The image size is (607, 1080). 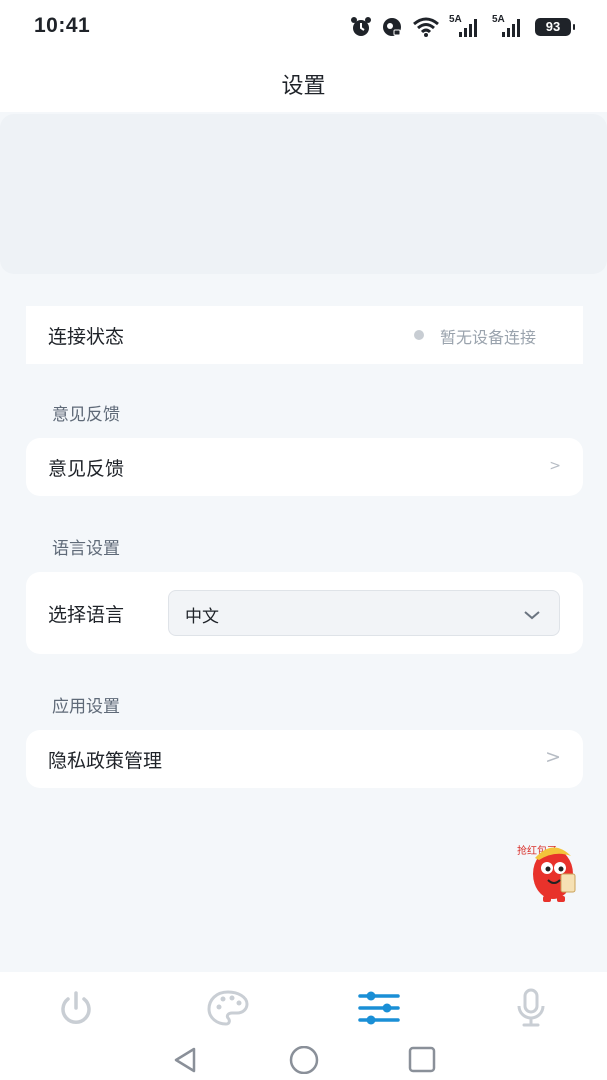 What do you see at coordinates (105, 761) in the screenshot?
I see `privacy-policy-label: 隐私政策管理` at bounding box center [105, 761].